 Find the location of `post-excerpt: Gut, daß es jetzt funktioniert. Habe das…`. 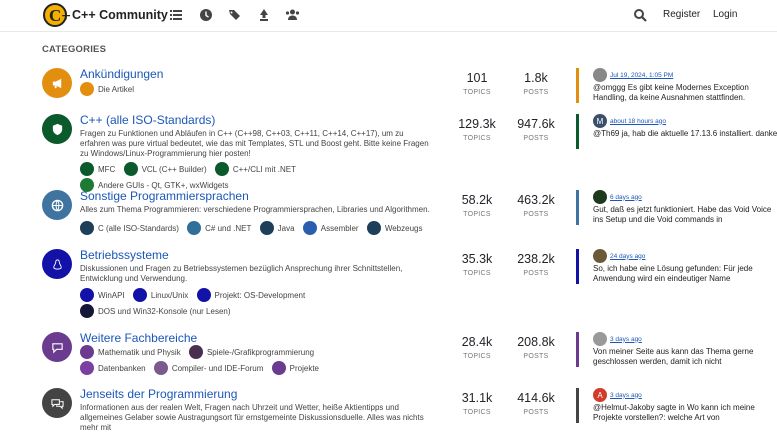

post-excerpt: Gut, daß es jetzt funktioniert. Habe das… is located at coordinates (682, 214).